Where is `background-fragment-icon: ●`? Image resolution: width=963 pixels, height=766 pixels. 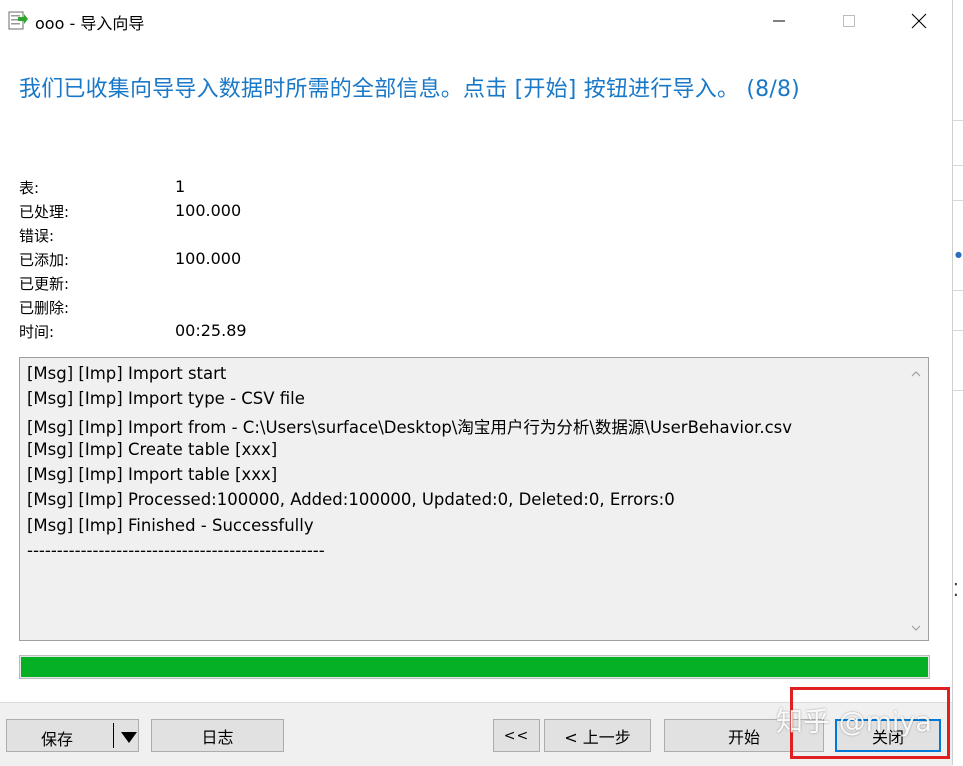
background-fragment-icon: ● is located at coordinates (958, 254).